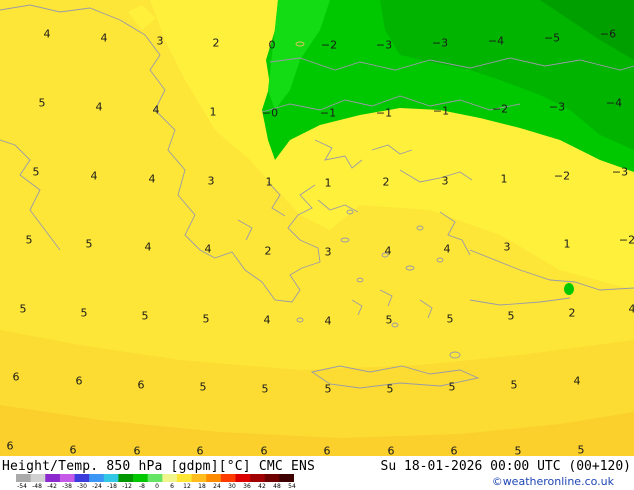 The width and height of the screenshot is (634, 490). I want to click on color-scale-tick: 12, so click(187, 486).